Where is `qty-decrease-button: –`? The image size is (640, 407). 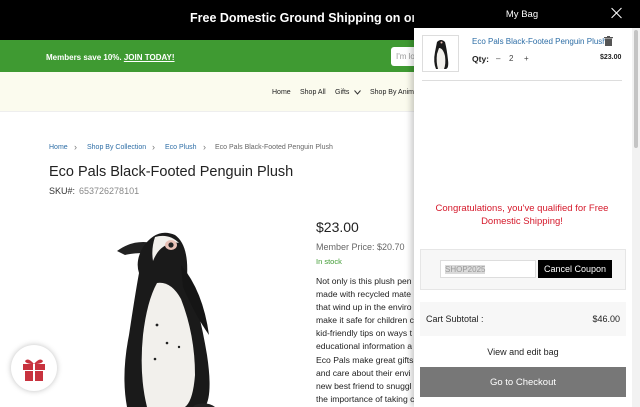
qty-decrease-button: – is located at coordinates (498, 58).